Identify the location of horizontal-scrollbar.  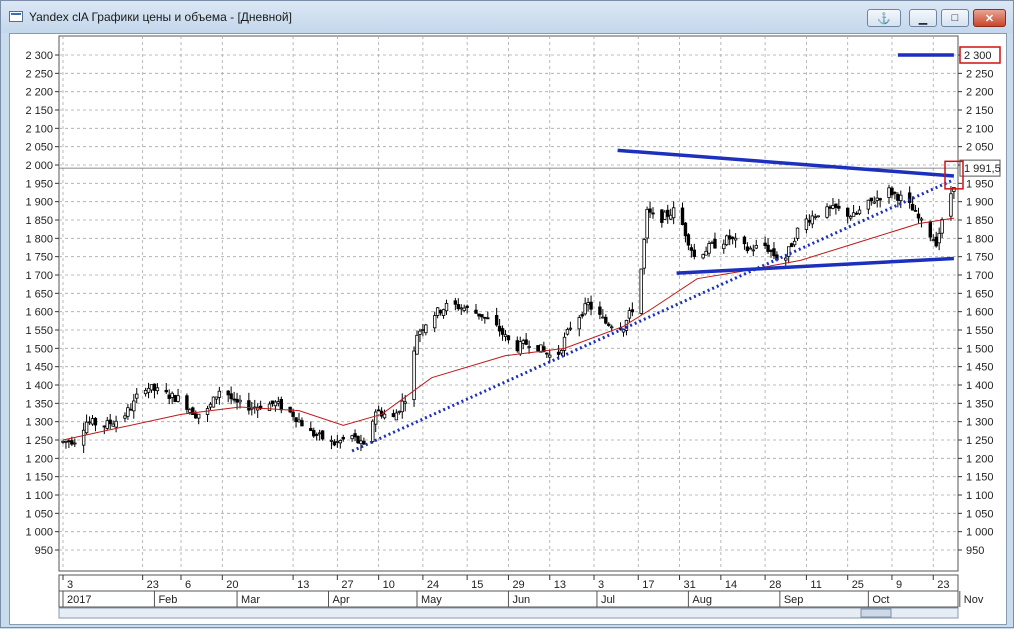
(508, 613).